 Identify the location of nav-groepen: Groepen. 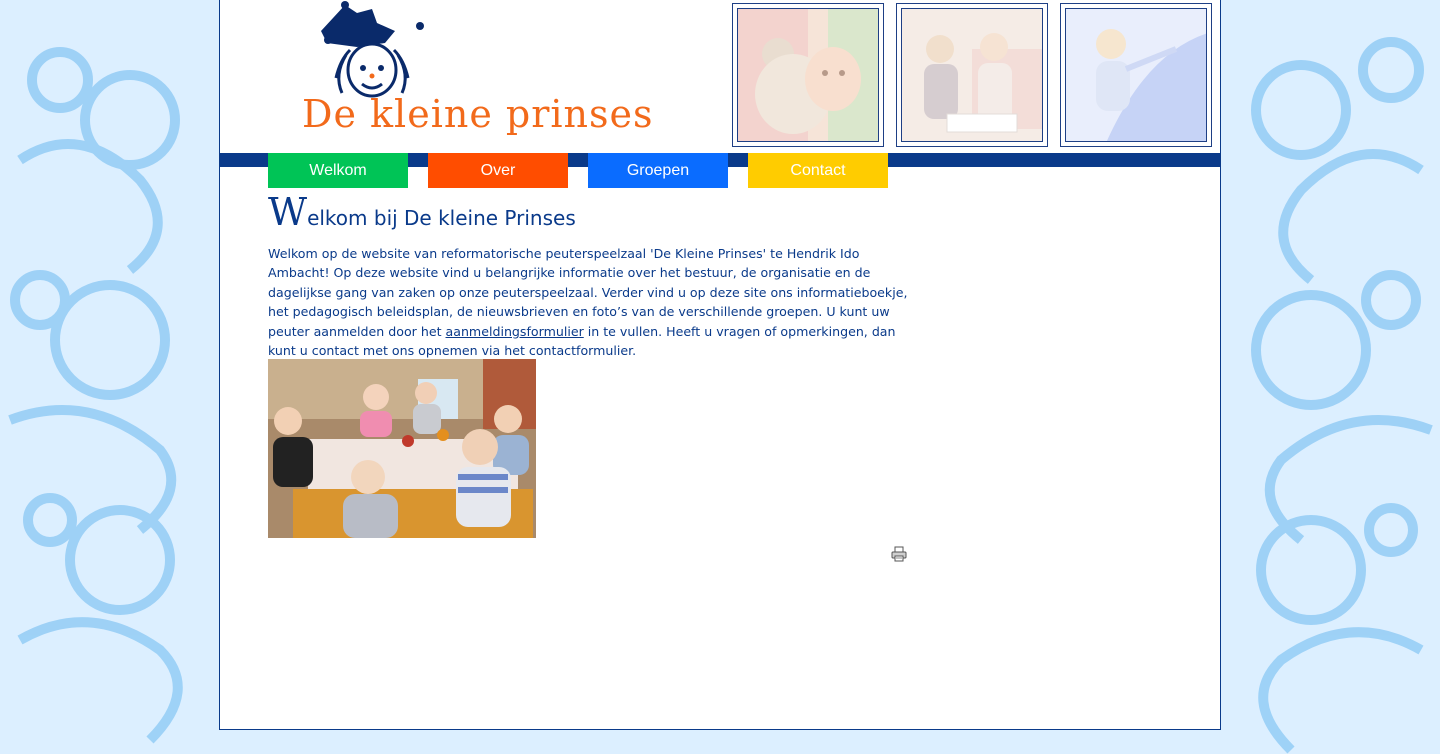
(658, 170).